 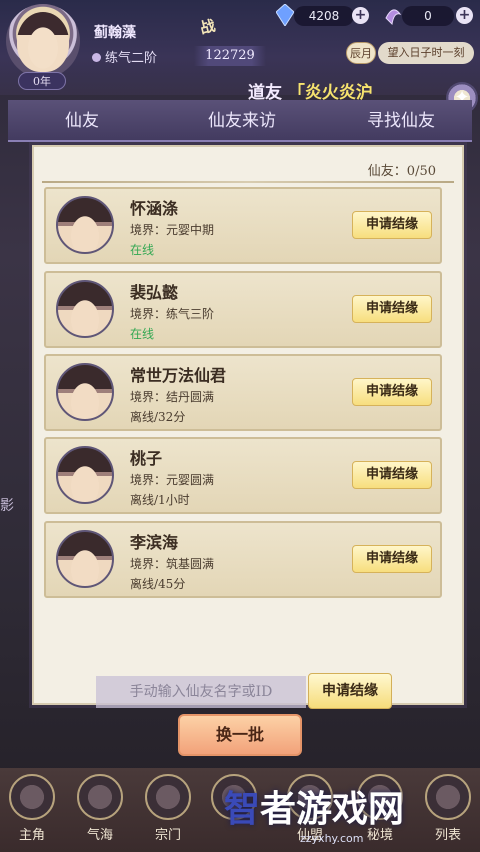 I want to click on spirit-stone-count: 4208, so click(x=324, y=16).